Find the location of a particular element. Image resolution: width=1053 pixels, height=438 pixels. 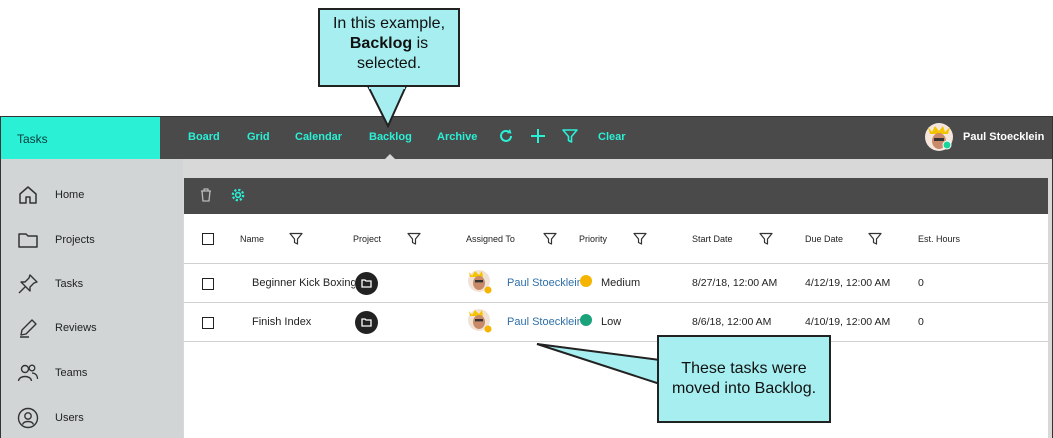

callout-bottom-line-1: These tasks were is located at coordinates (744, 368).